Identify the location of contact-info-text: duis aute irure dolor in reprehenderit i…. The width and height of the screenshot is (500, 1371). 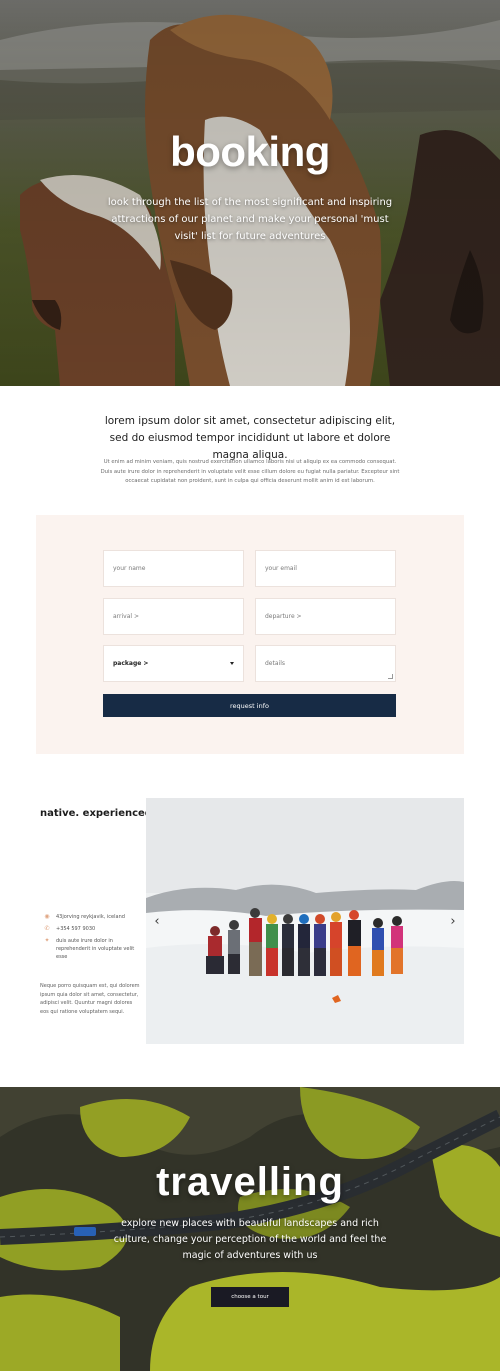
(95, 949).